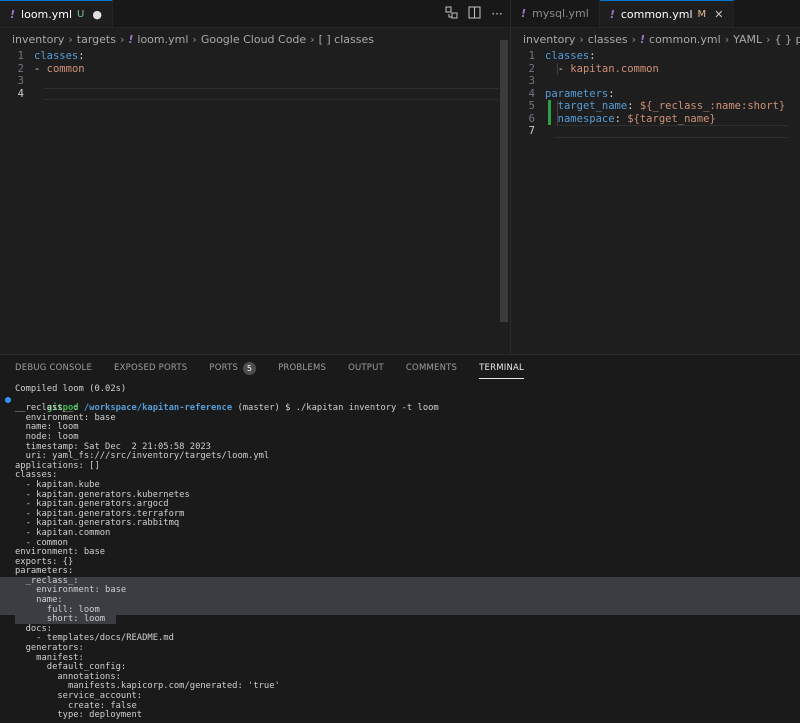  Describe the element at coordinates (451, 14) in the screenshot. I see `compare-changes-icon` at that location.